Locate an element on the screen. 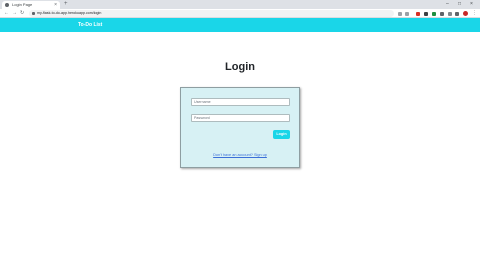 This screenshot has width=480, height=270. maximize-button: □ is located at coordinates (459, 4).